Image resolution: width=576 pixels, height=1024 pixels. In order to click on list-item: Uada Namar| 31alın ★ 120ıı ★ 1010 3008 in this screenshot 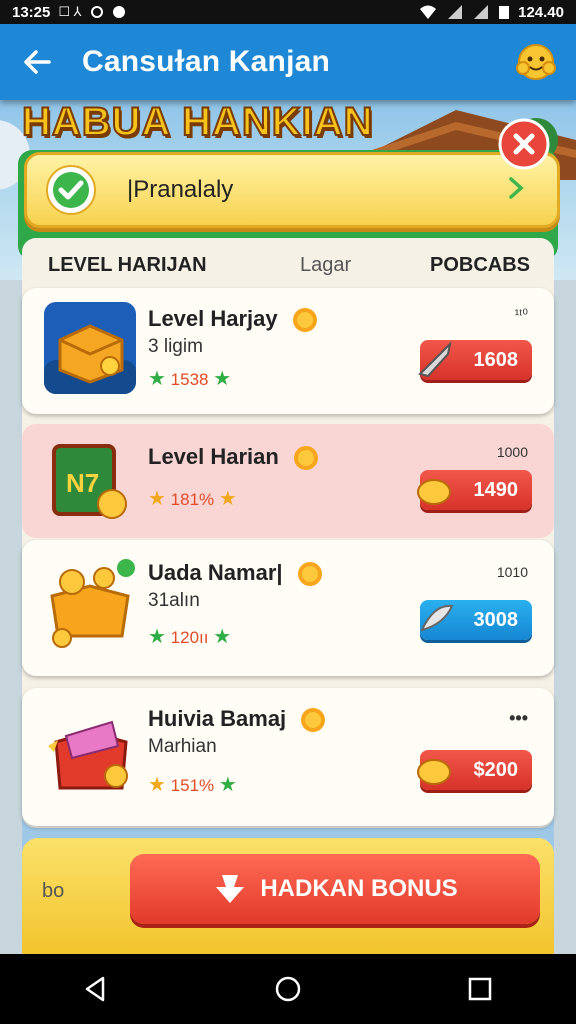, I will do `click(288, 608)`.